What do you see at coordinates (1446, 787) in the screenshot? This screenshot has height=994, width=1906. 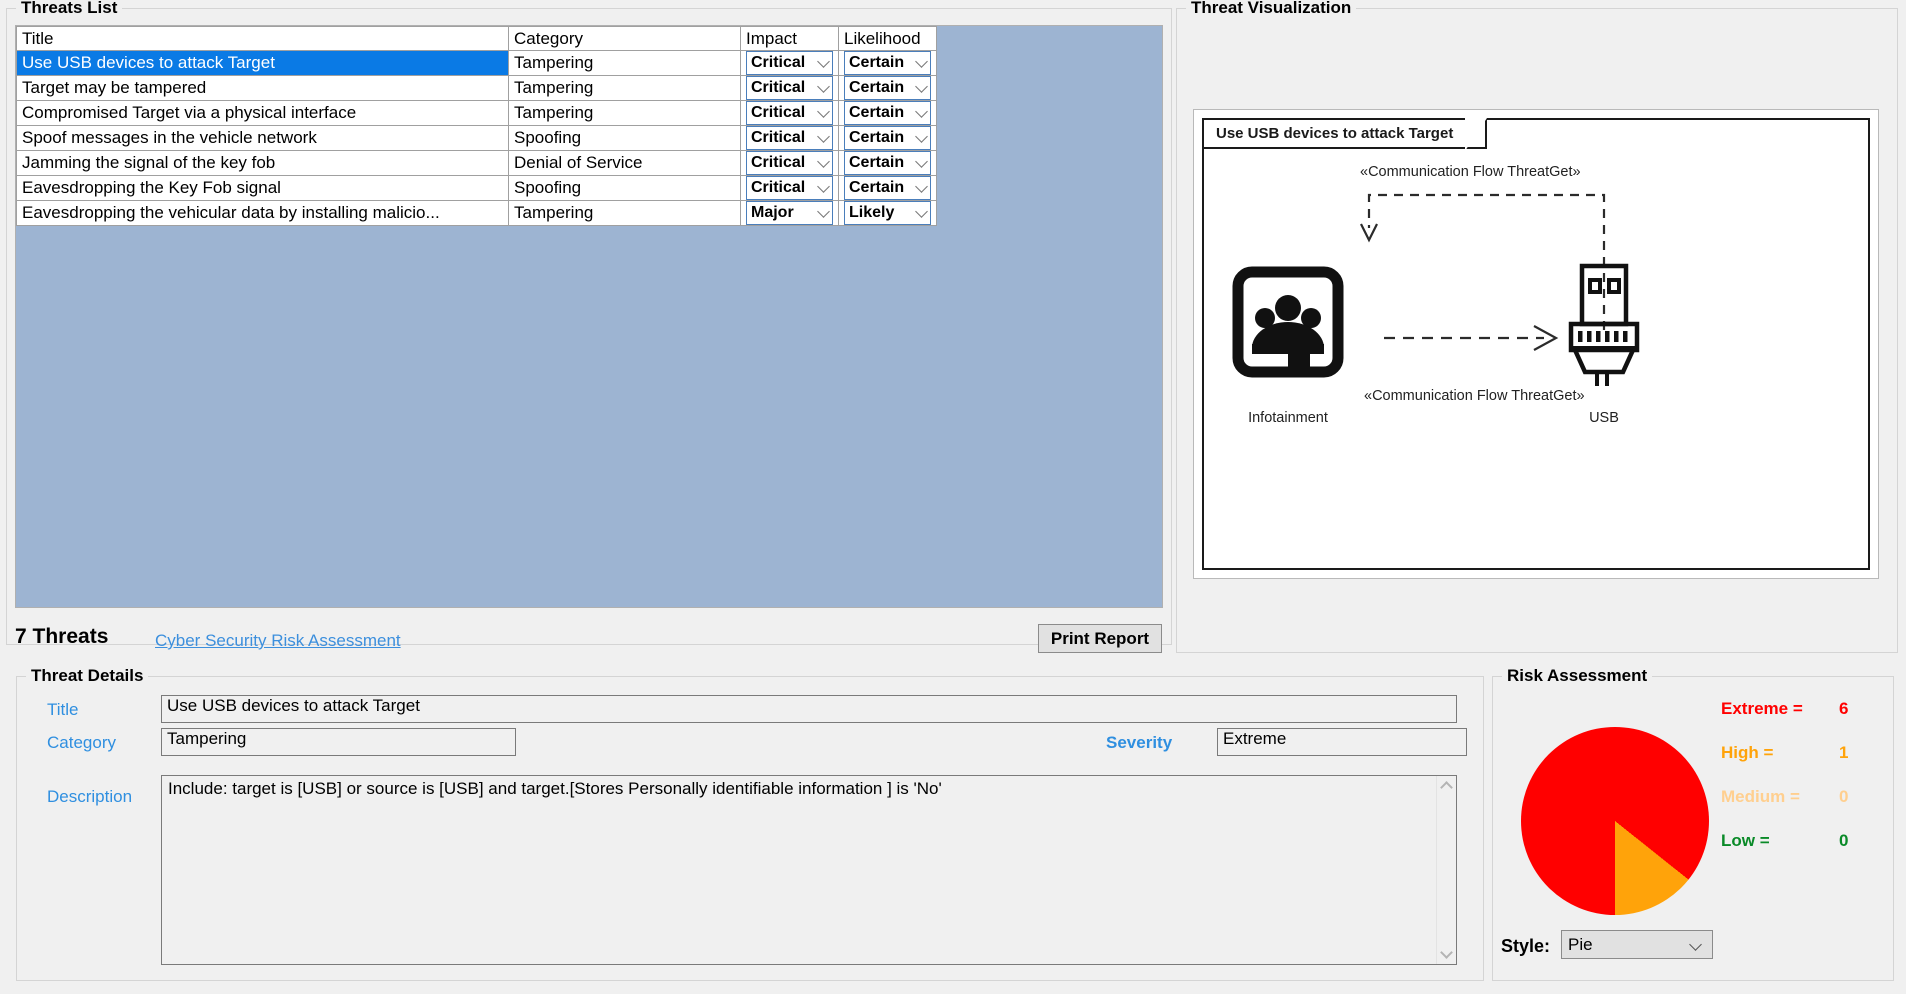 I see `scroll-up-icon` at bounding box center [1446, 787].